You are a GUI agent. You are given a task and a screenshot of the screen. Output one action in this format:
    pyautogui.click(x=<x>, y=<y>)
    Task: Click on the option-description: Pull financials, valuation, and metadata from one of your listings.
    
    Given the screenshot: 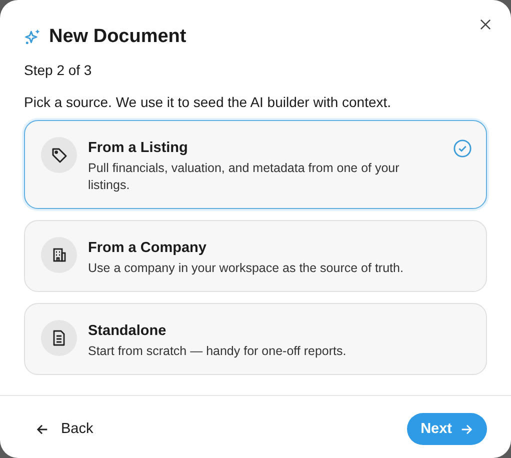 What is the action you would take?
    pyautogui.click(x=244, y=177)
    